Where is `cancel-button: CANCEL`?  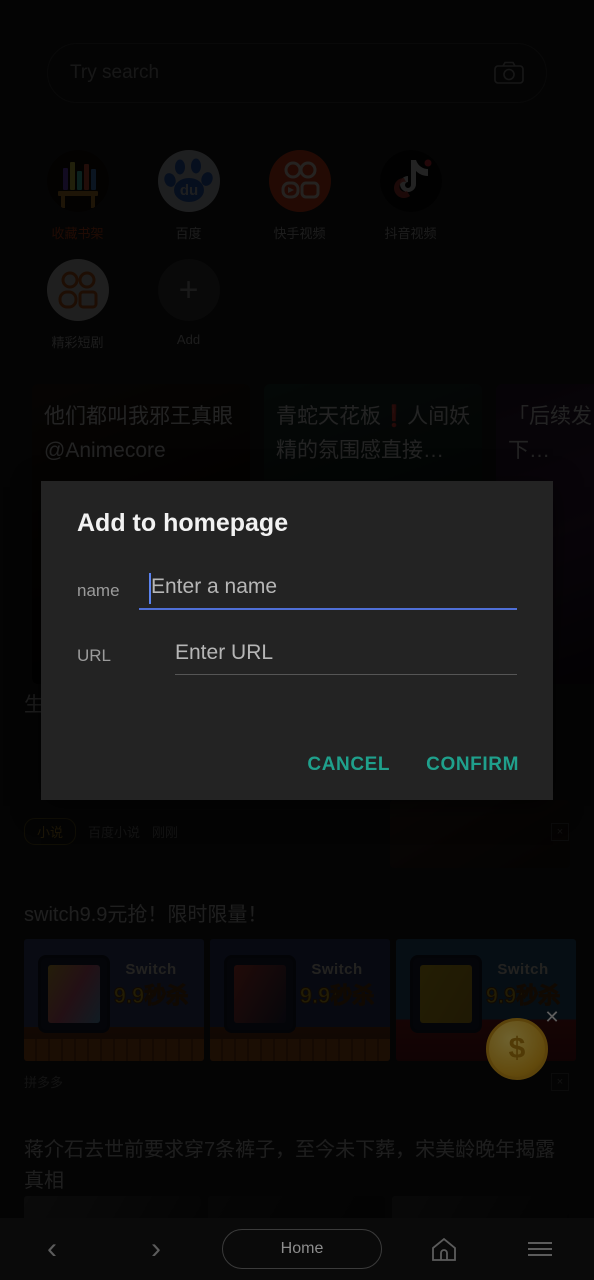 cancel-button: CANCEL is located at coordinates (348, 765).